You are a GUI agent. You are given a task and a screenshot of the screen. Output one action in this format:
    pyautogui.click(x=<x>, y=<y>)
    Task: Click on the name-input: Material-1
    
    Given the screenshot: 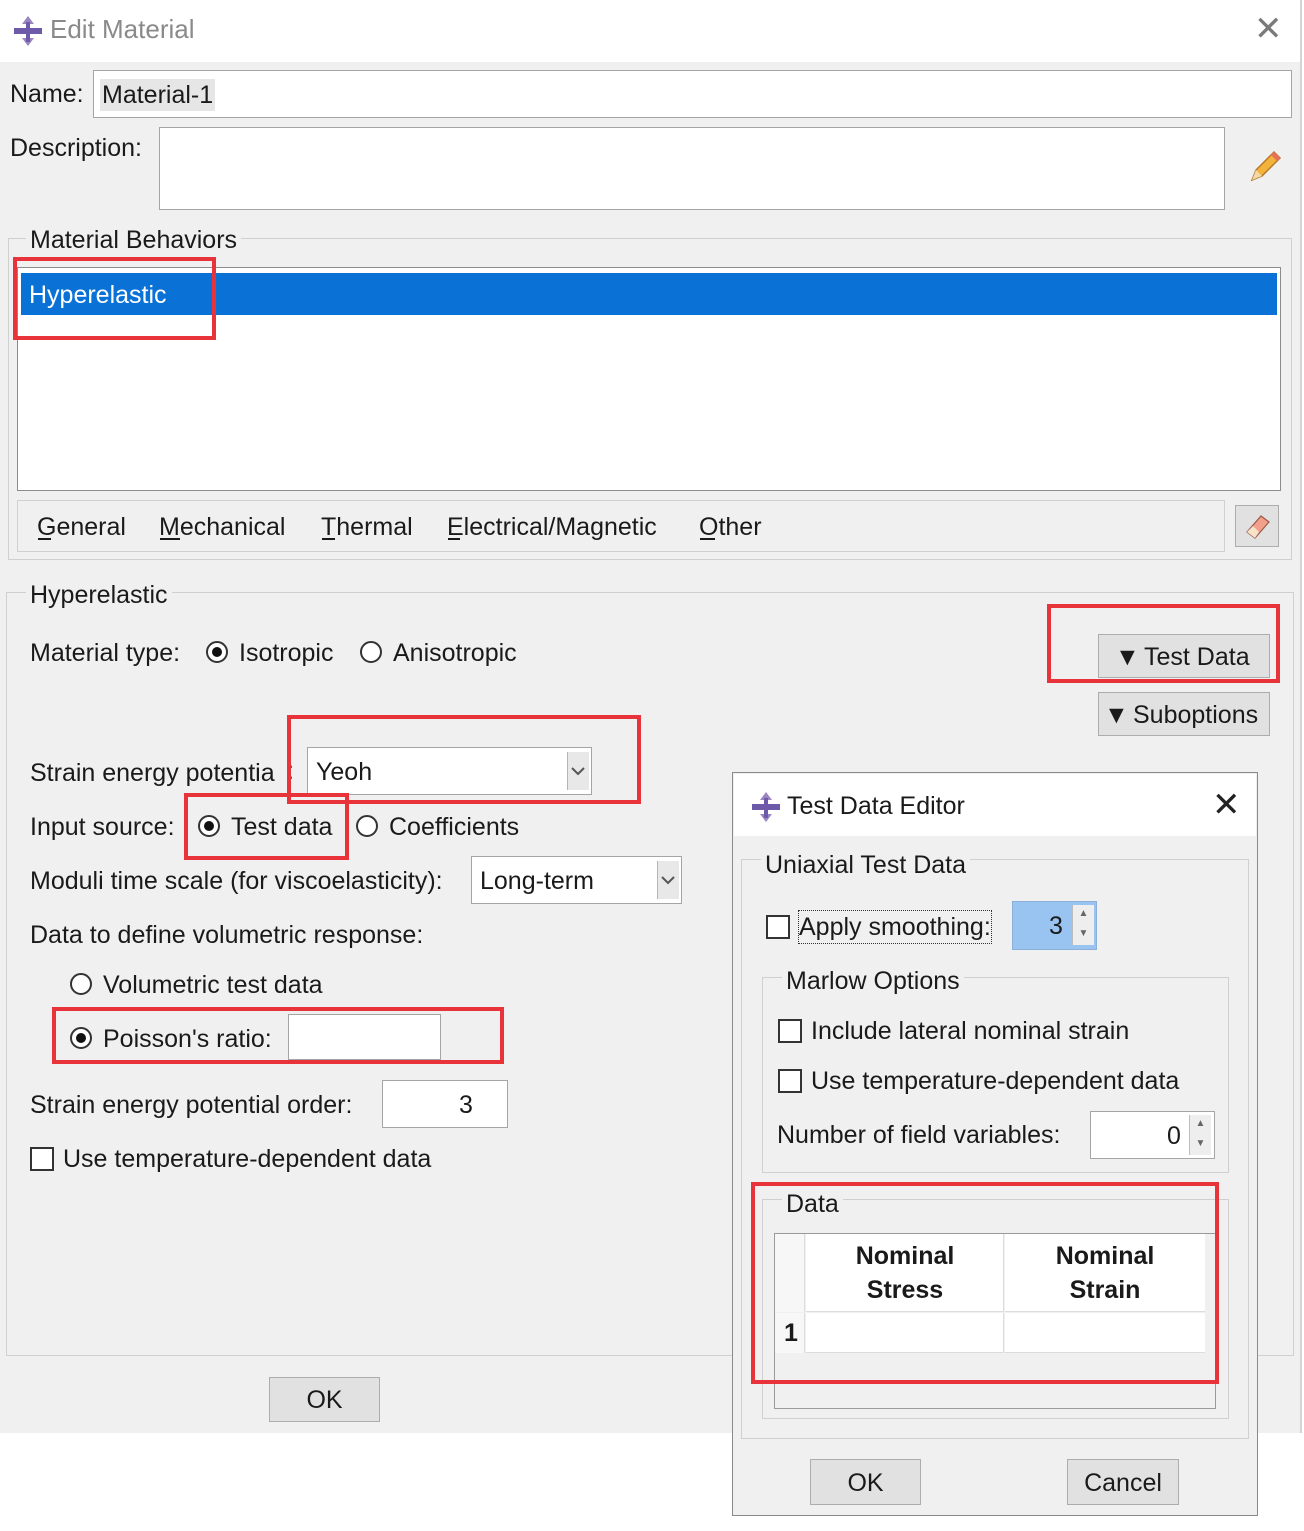 What is the action you would take?
    pyautogui.click(x=692, y=94)
    